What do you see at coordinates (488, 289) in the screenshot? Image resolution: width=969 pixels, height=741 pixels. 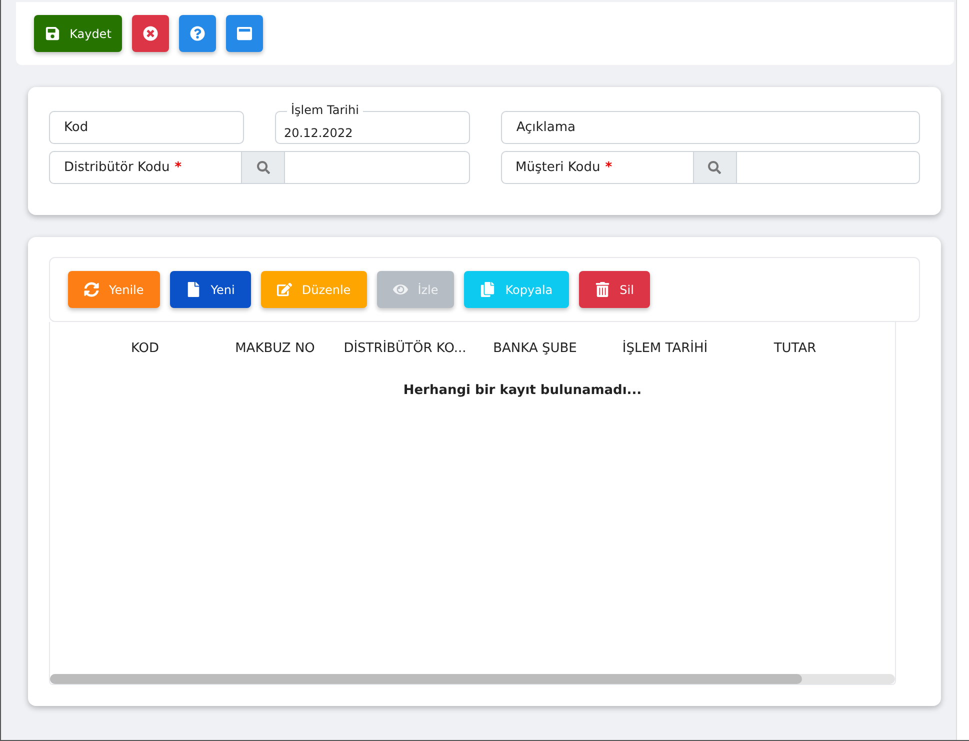 I see `copy-icon` at bounding box center [488, 289].